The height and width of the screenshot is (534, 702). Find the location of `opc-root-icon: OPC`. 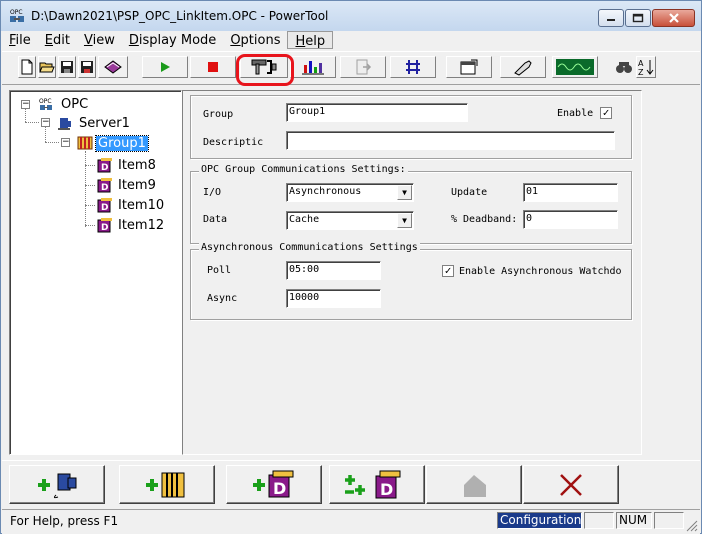

opc-root-icon: OPC is located at coordinates (45, 104).